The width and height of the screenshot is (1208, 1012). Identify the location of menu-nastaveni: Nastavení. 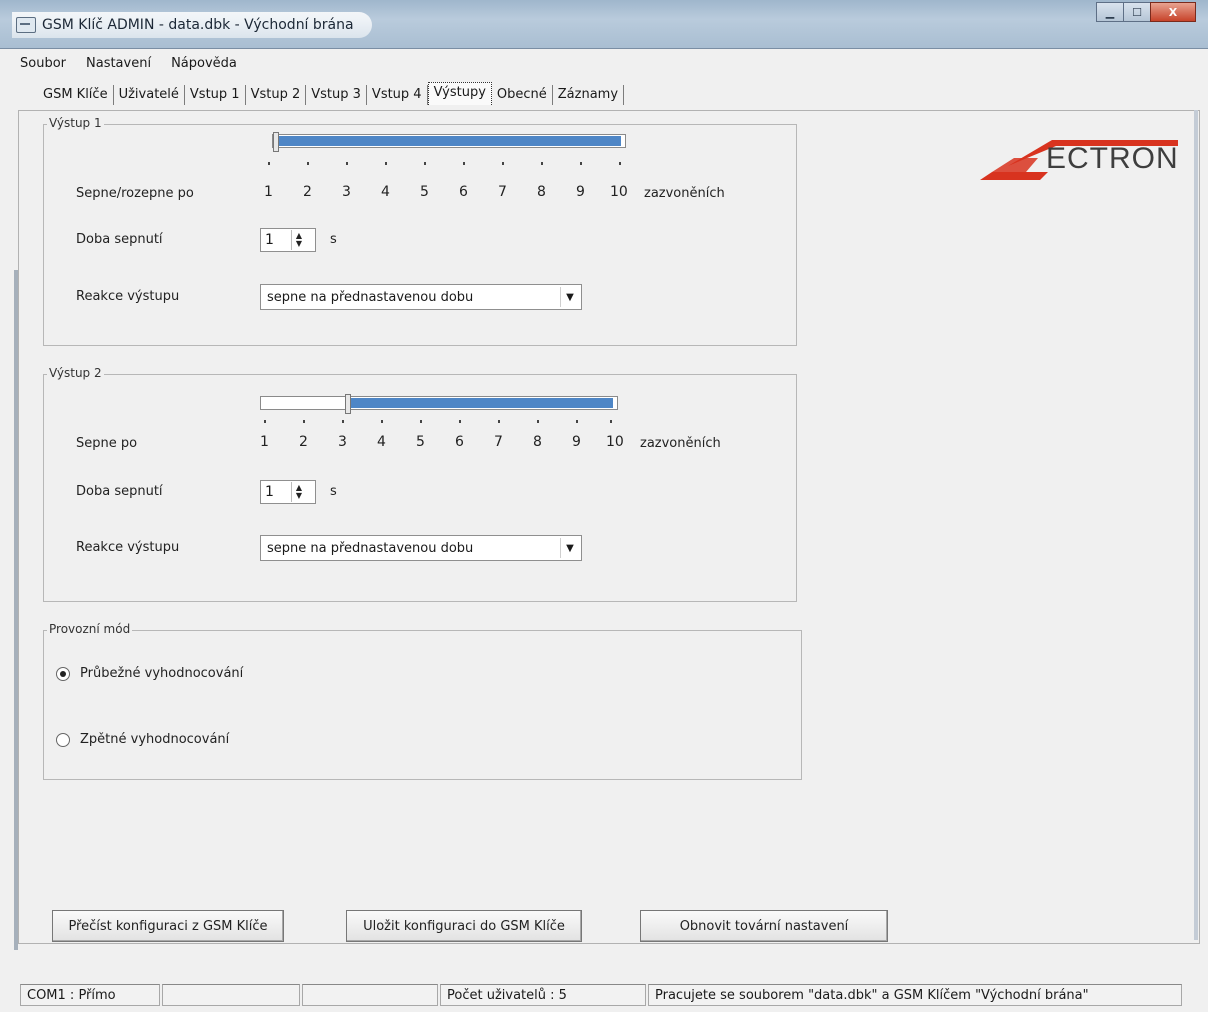
(118, 63).